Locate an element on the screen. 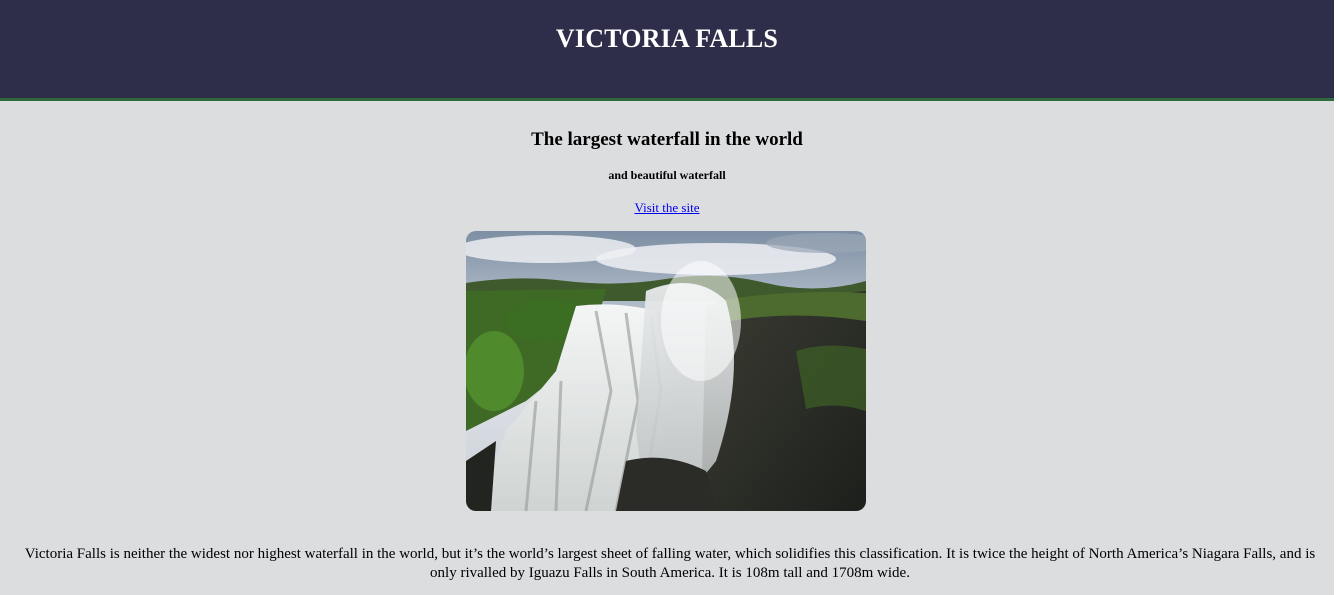  link-row: Visit the site is located at coordinates (667, 208).